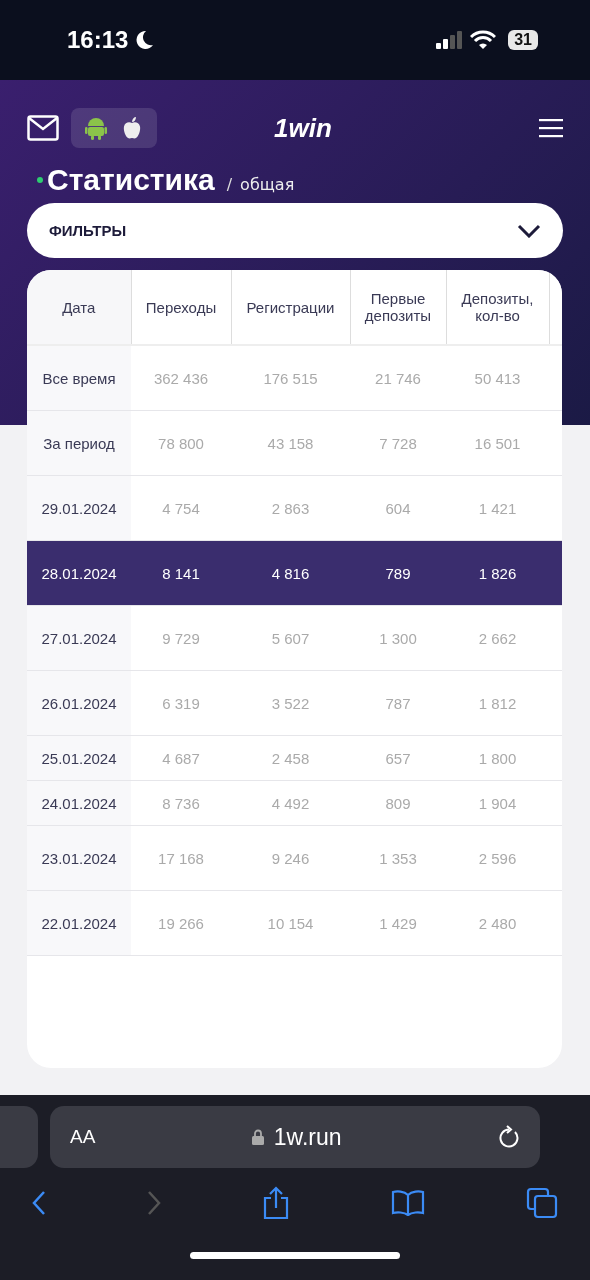 The image size is (590, 1280). What do you see at coordinates (39, 1203) in the screenshot?
I see `back-icon` at bounding box center [39, 1203].